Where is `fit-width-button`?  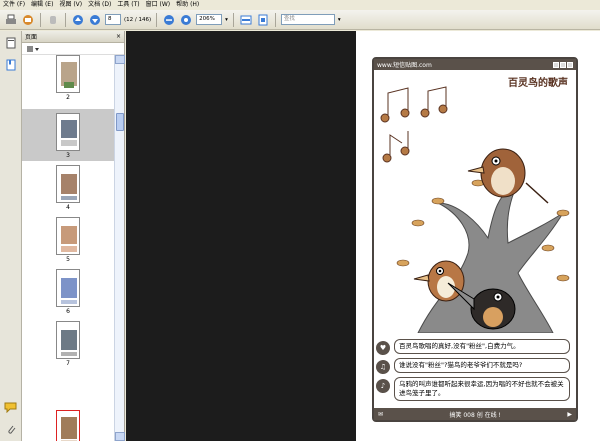
fit-width-button is located at coordinates (246, 20).